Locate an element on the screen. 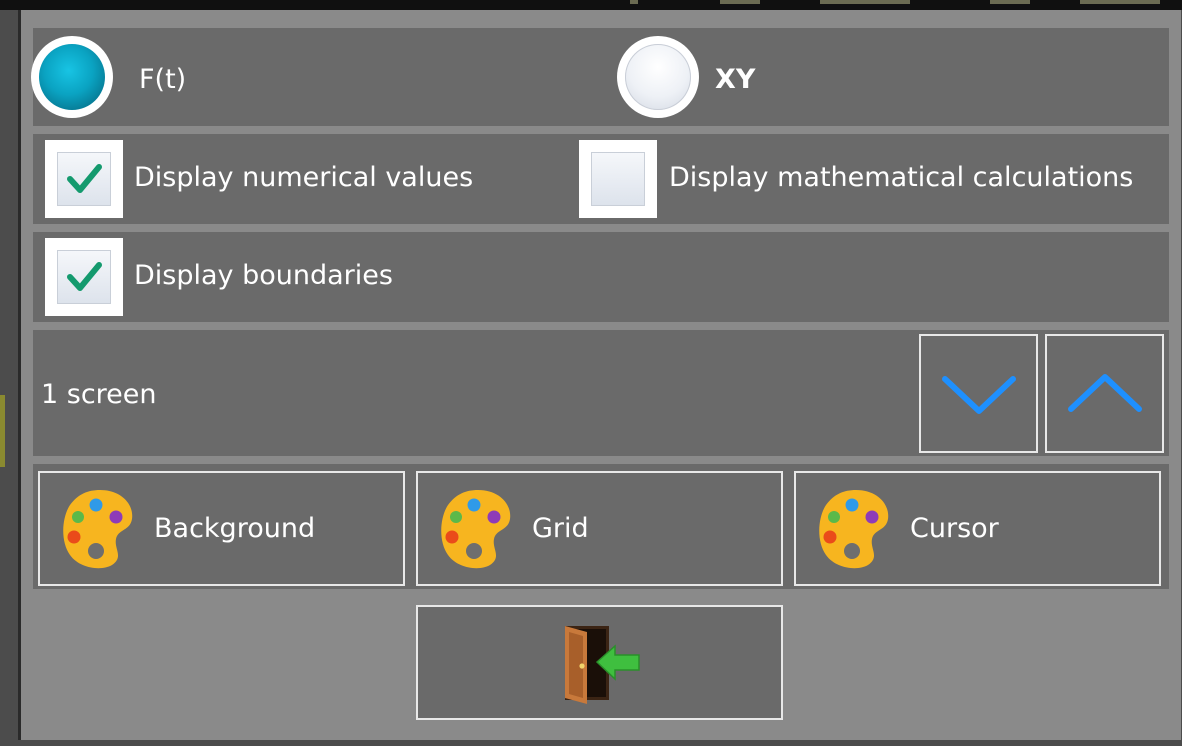 The image size is (1182, 746). exit-door-icon is located at coordinates (602, 664).